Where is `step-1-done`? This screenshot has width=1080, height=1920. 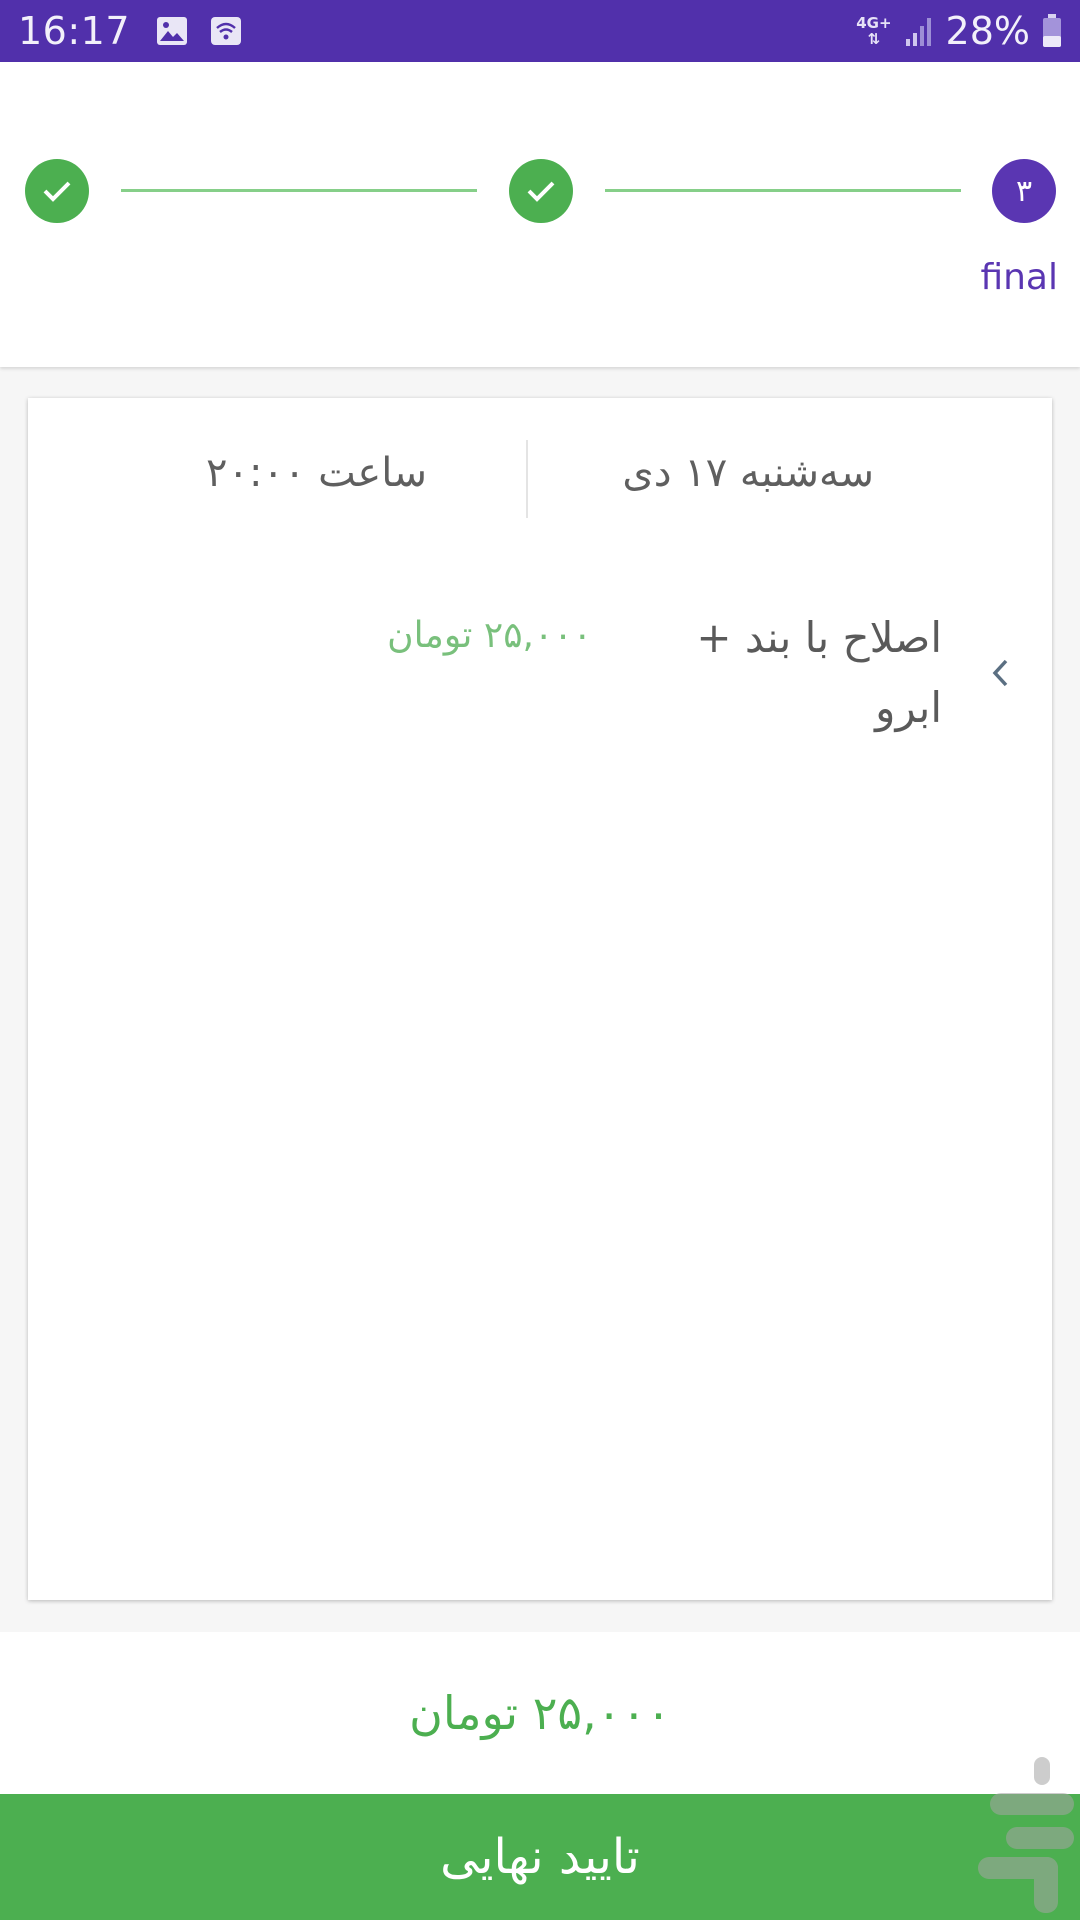
step-1-done is located at coordinates (57, 191).